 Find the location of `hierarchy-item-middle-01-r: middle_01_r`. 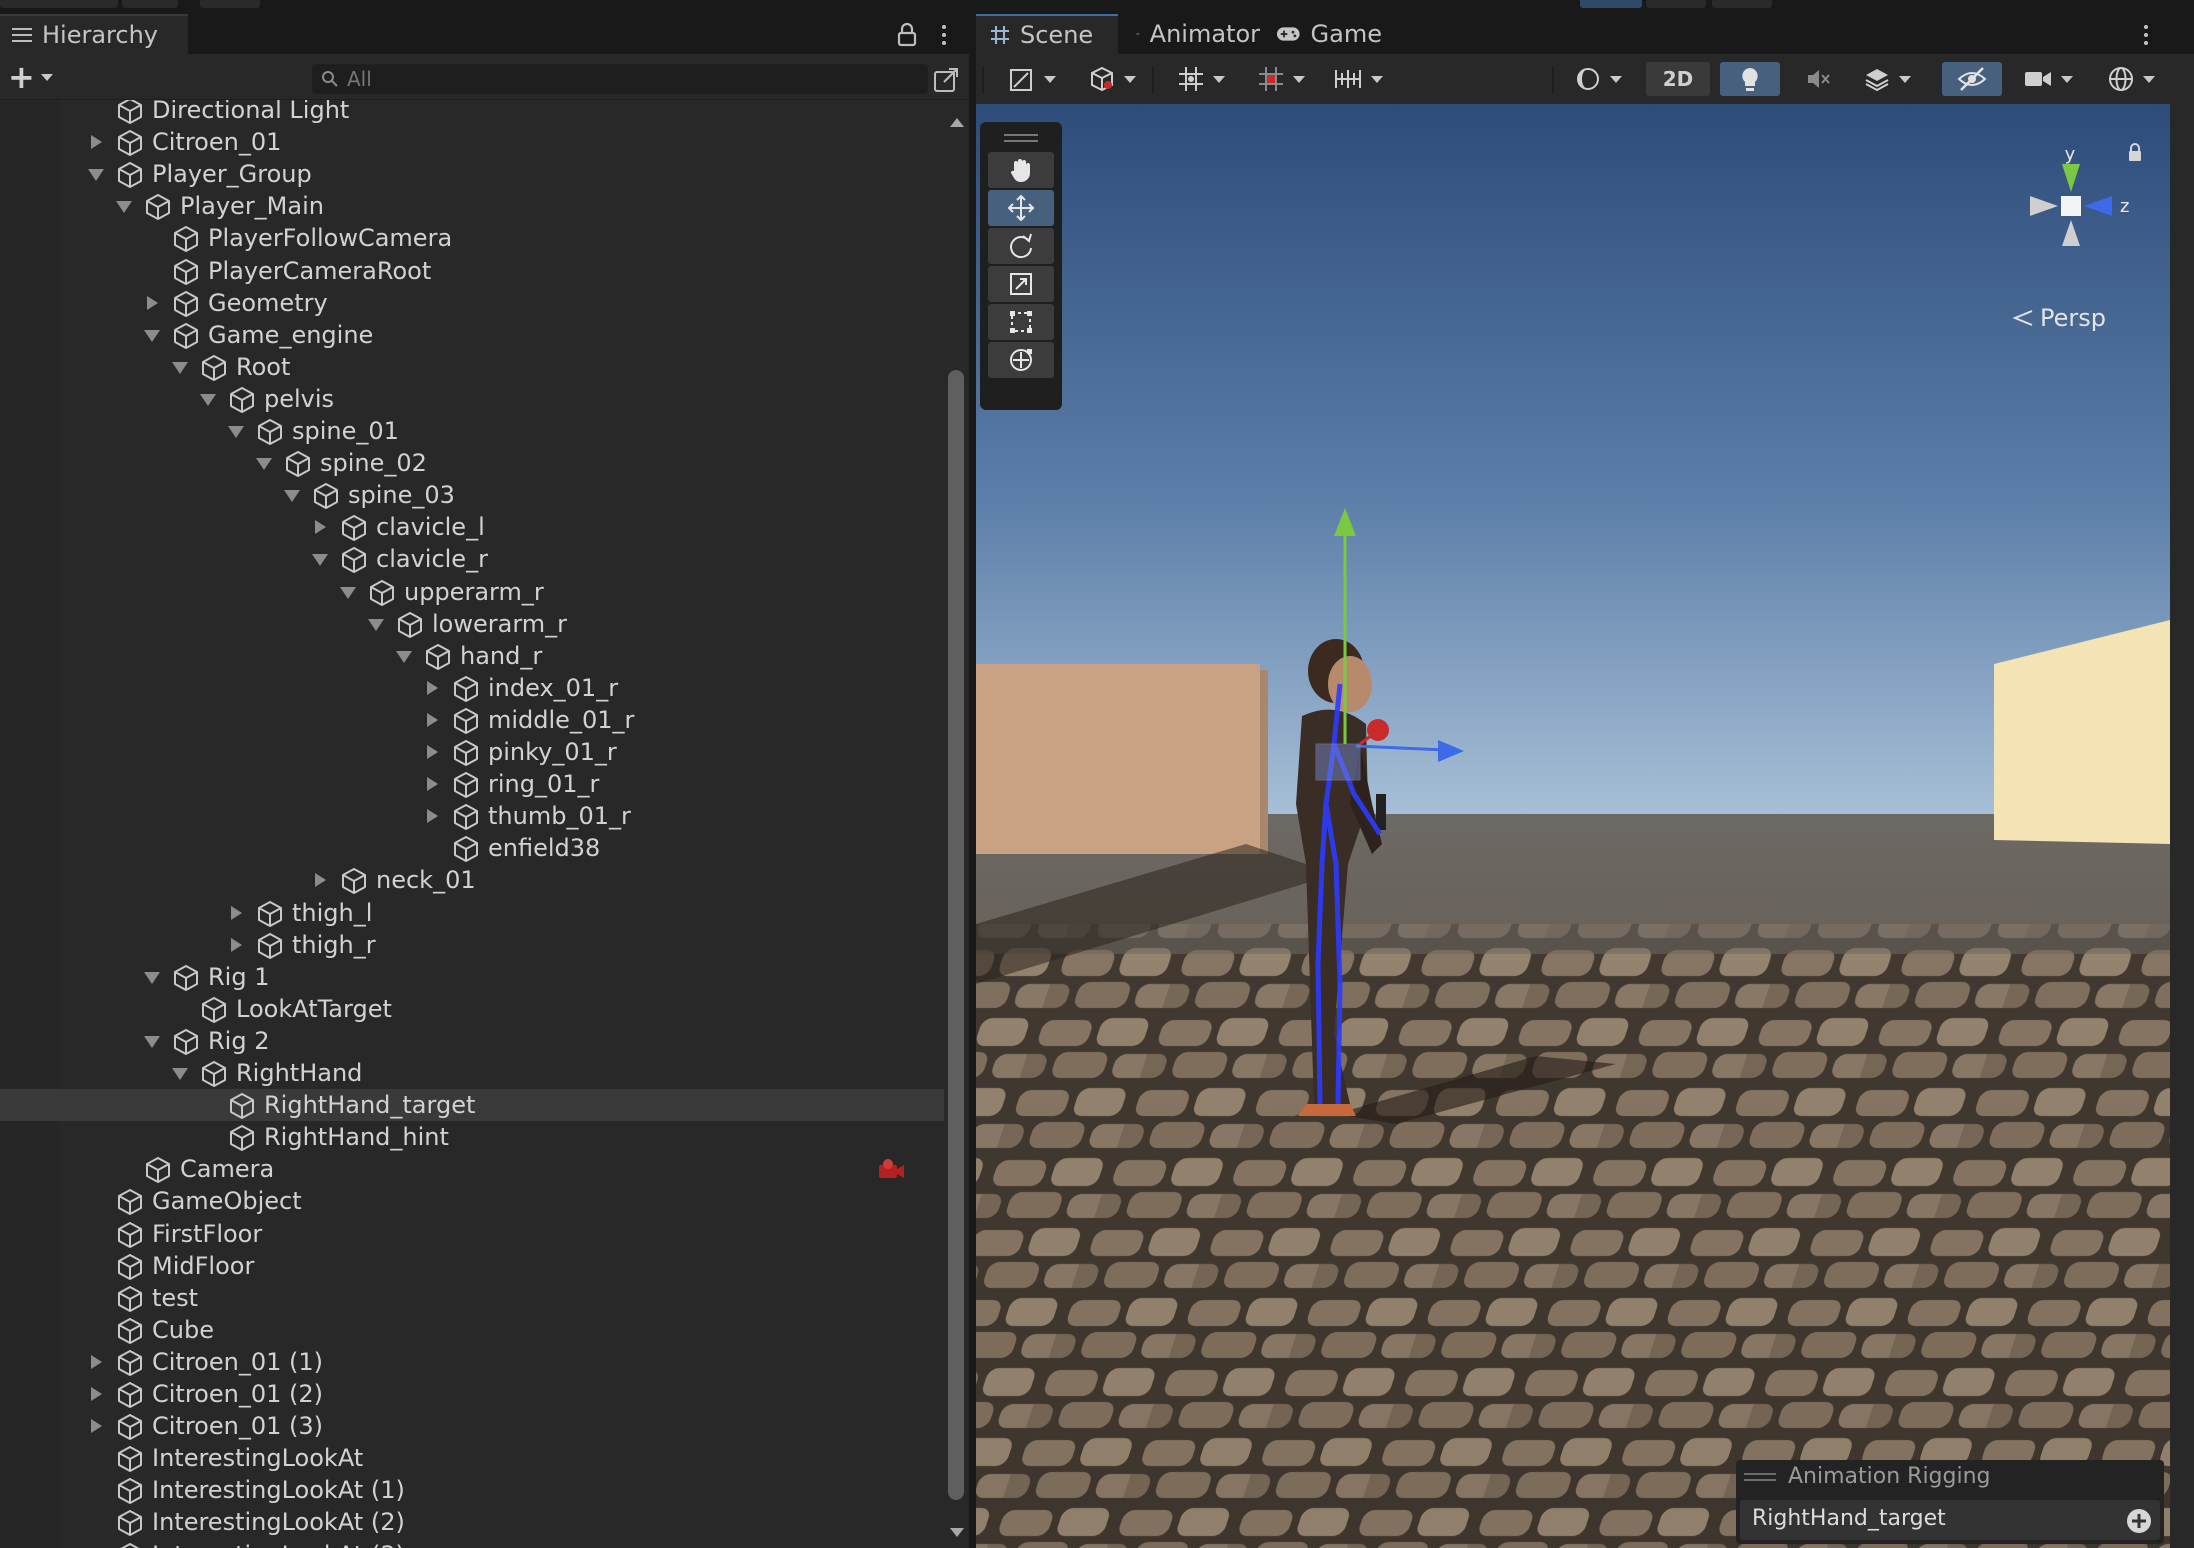

hierarchy-item-middle-01-r: middle_01_r is located at coordinates (472, 720).